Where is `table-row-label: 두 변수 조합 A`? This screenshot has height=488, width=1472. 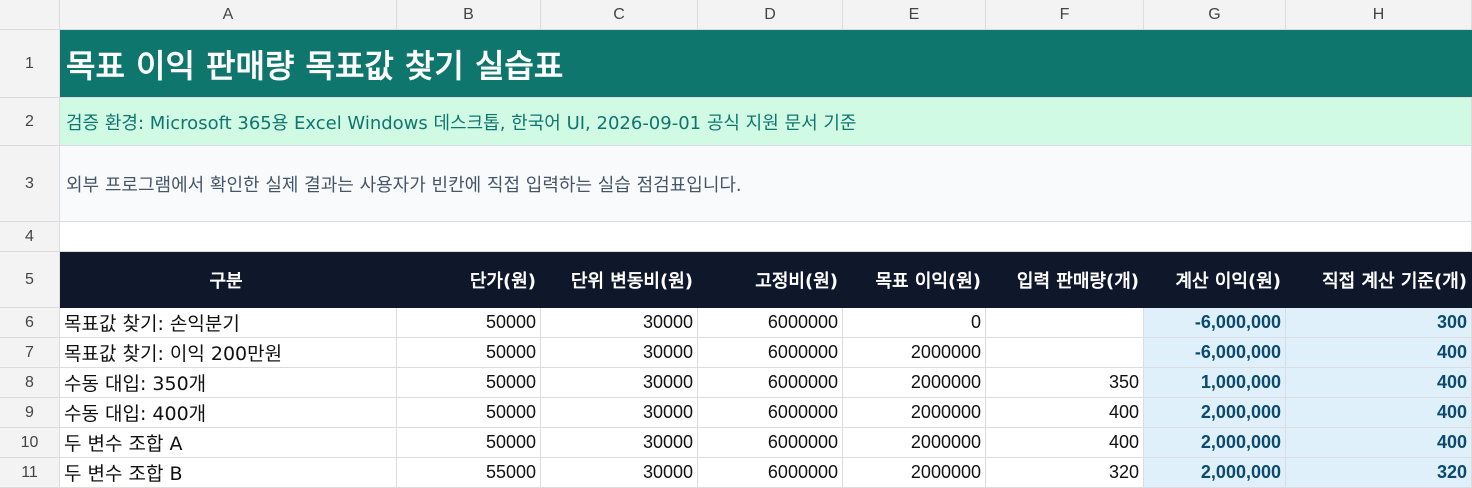
table-row-label: 두 변수 조합 A is located at coordinates (228, 443).